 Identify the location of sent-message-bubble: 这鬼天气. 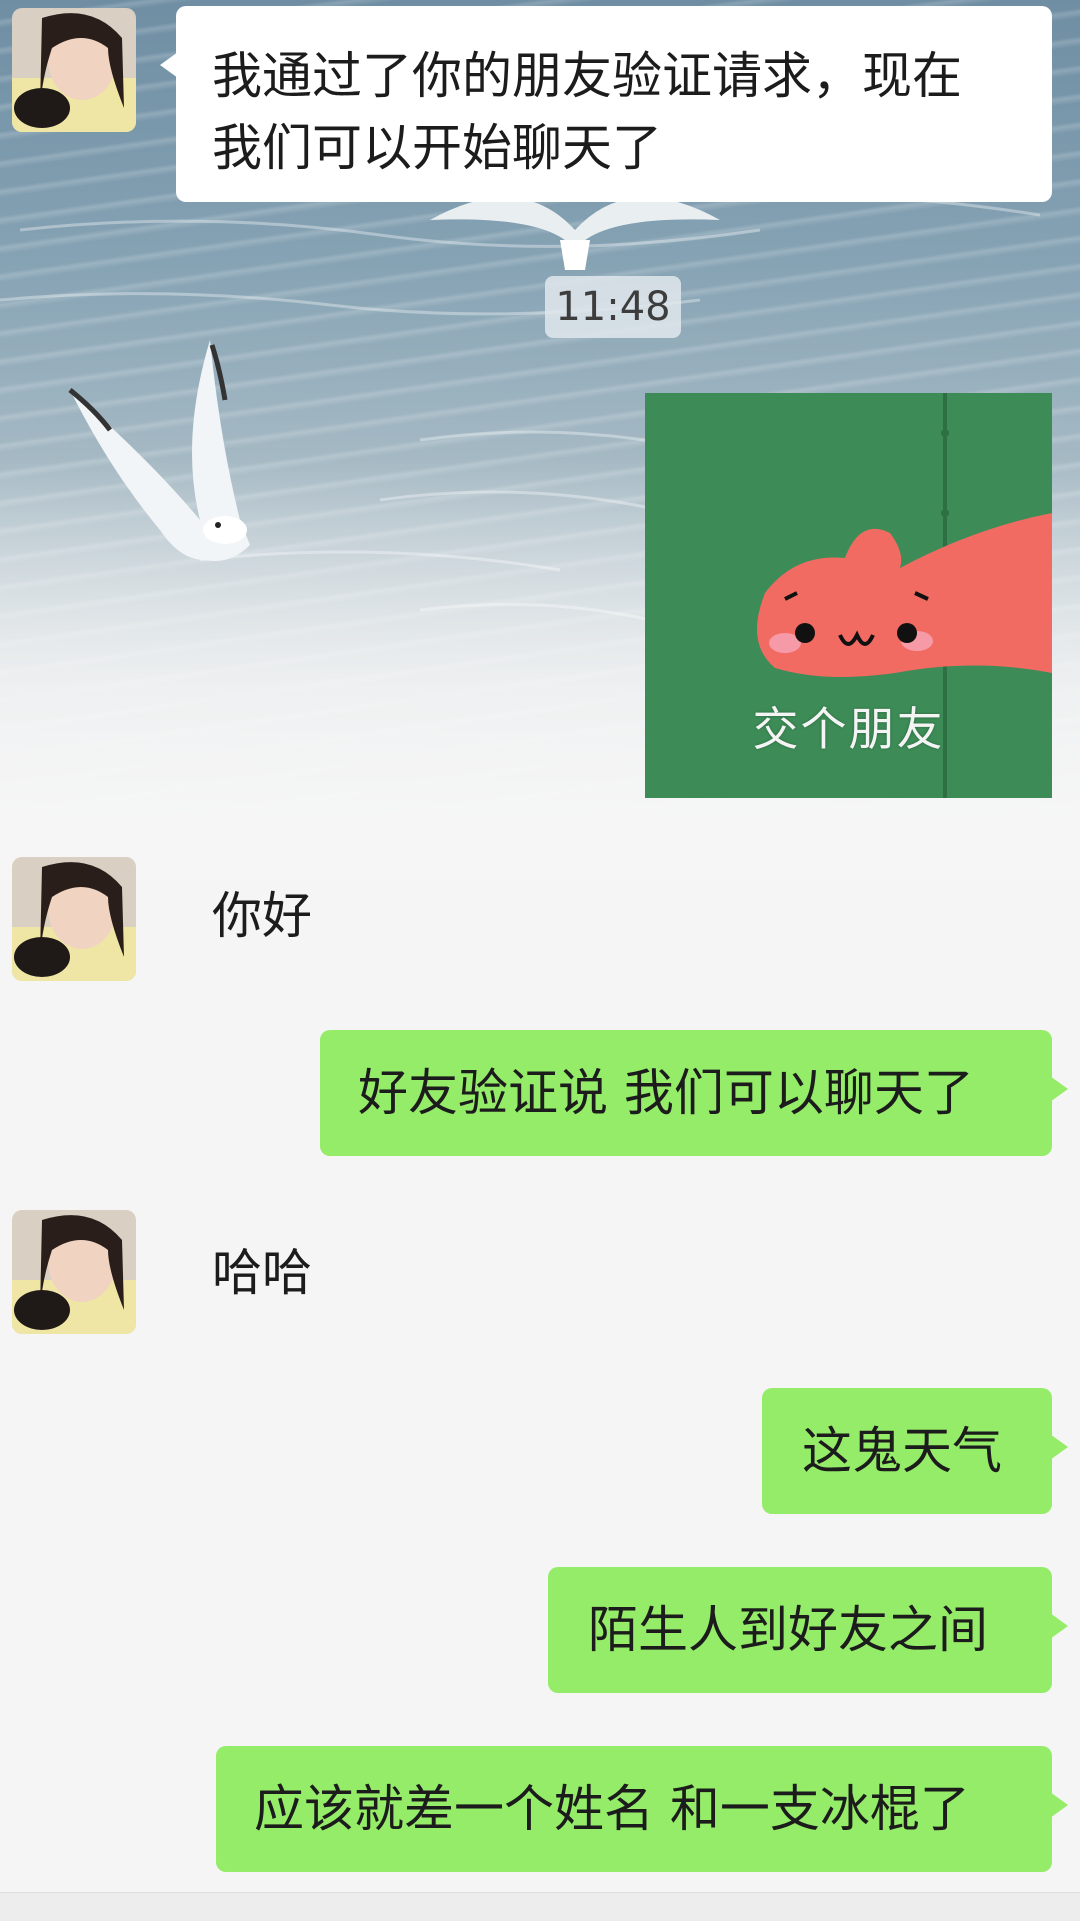
(915, 1451).